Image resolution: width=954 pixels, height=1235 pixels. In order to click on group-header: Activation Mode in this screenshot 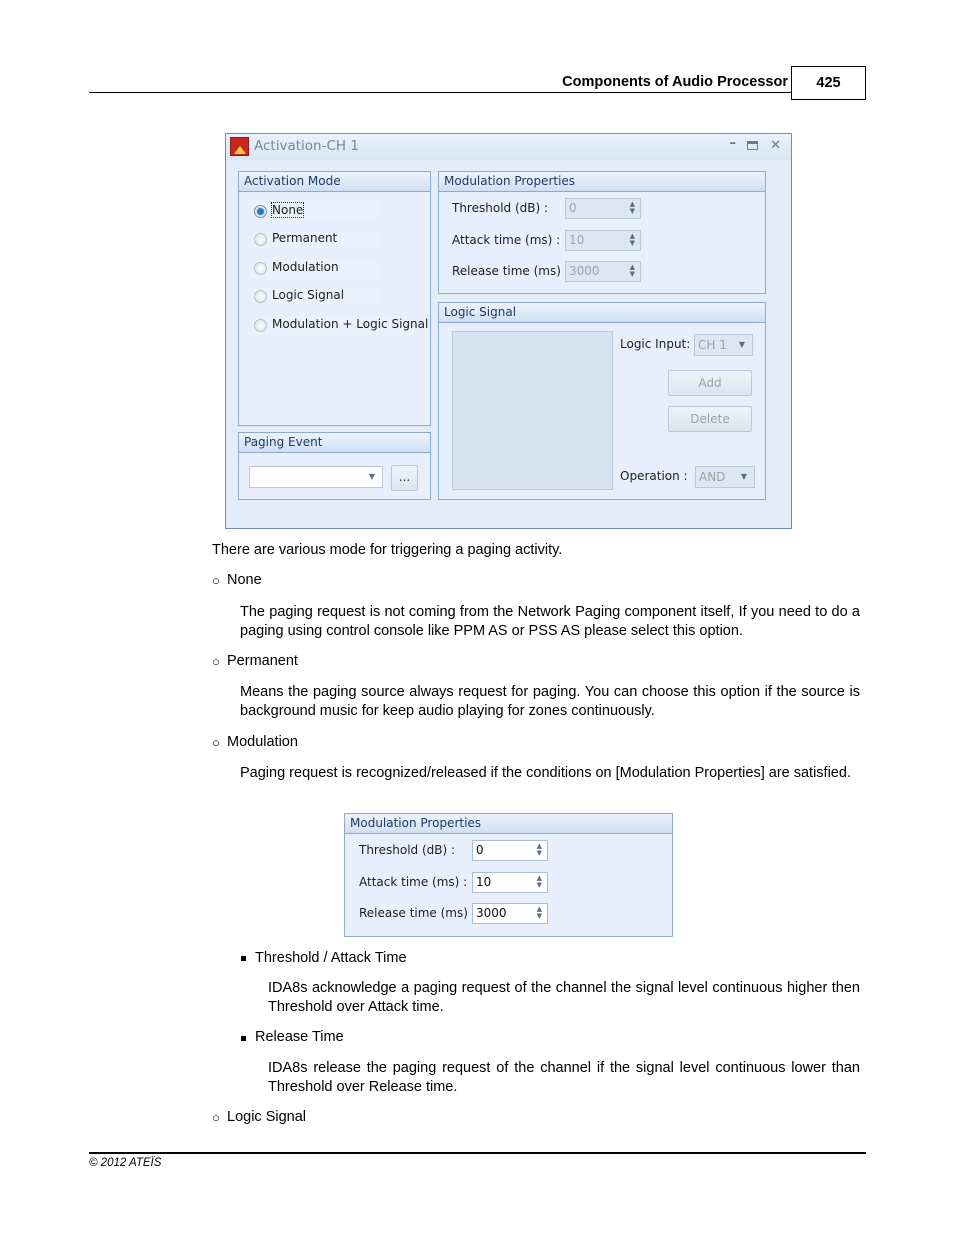, I will do `click(334, 182)`.